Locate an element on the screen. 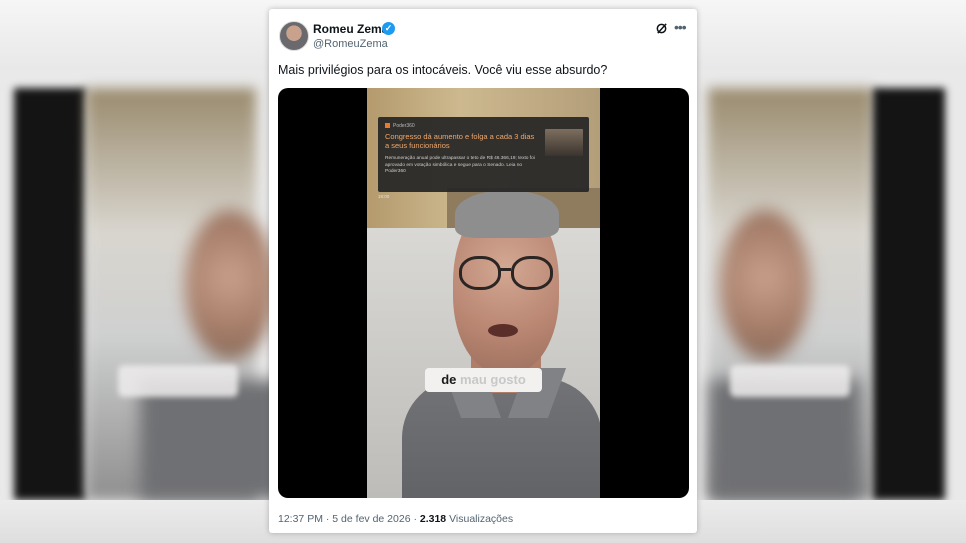 This screenshot has height=543, width=966. video-caption: de mau gosto is located at coordinates (483, 380).